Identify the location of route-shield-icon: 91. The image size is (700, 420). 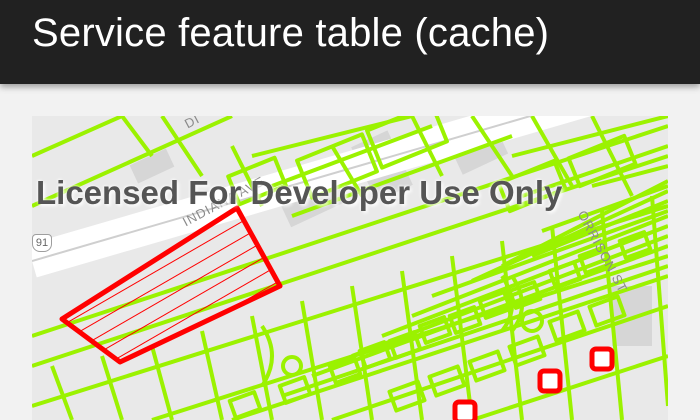
(42, 243).